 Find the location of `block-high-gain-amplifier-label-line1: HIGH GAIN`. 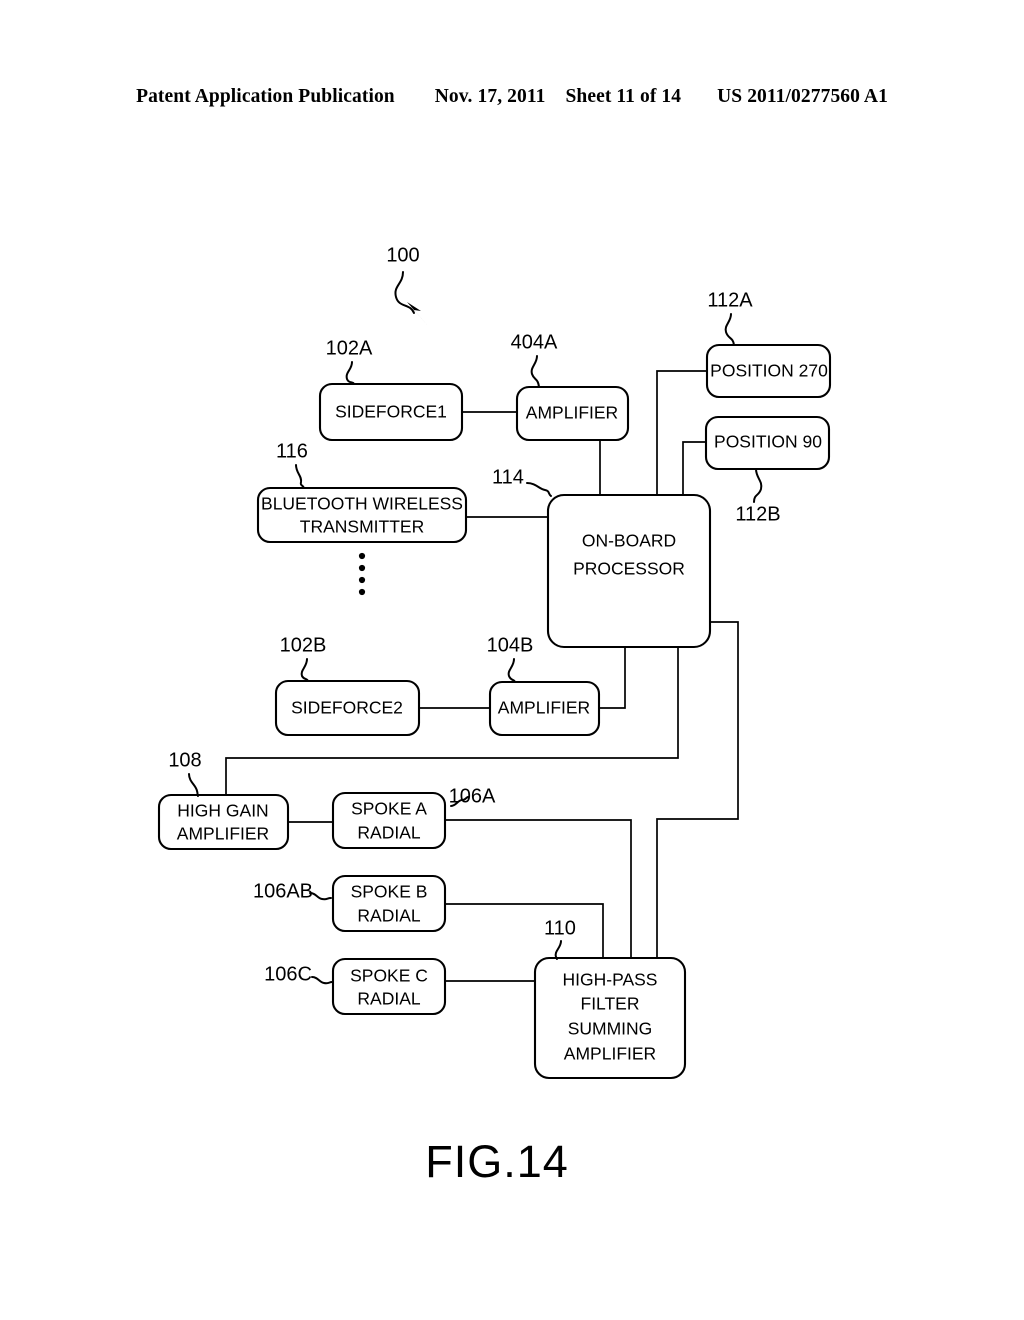

block-high-gain-amplifier-label-line1: HIGH GAIN is located at coordinates (222, 811).